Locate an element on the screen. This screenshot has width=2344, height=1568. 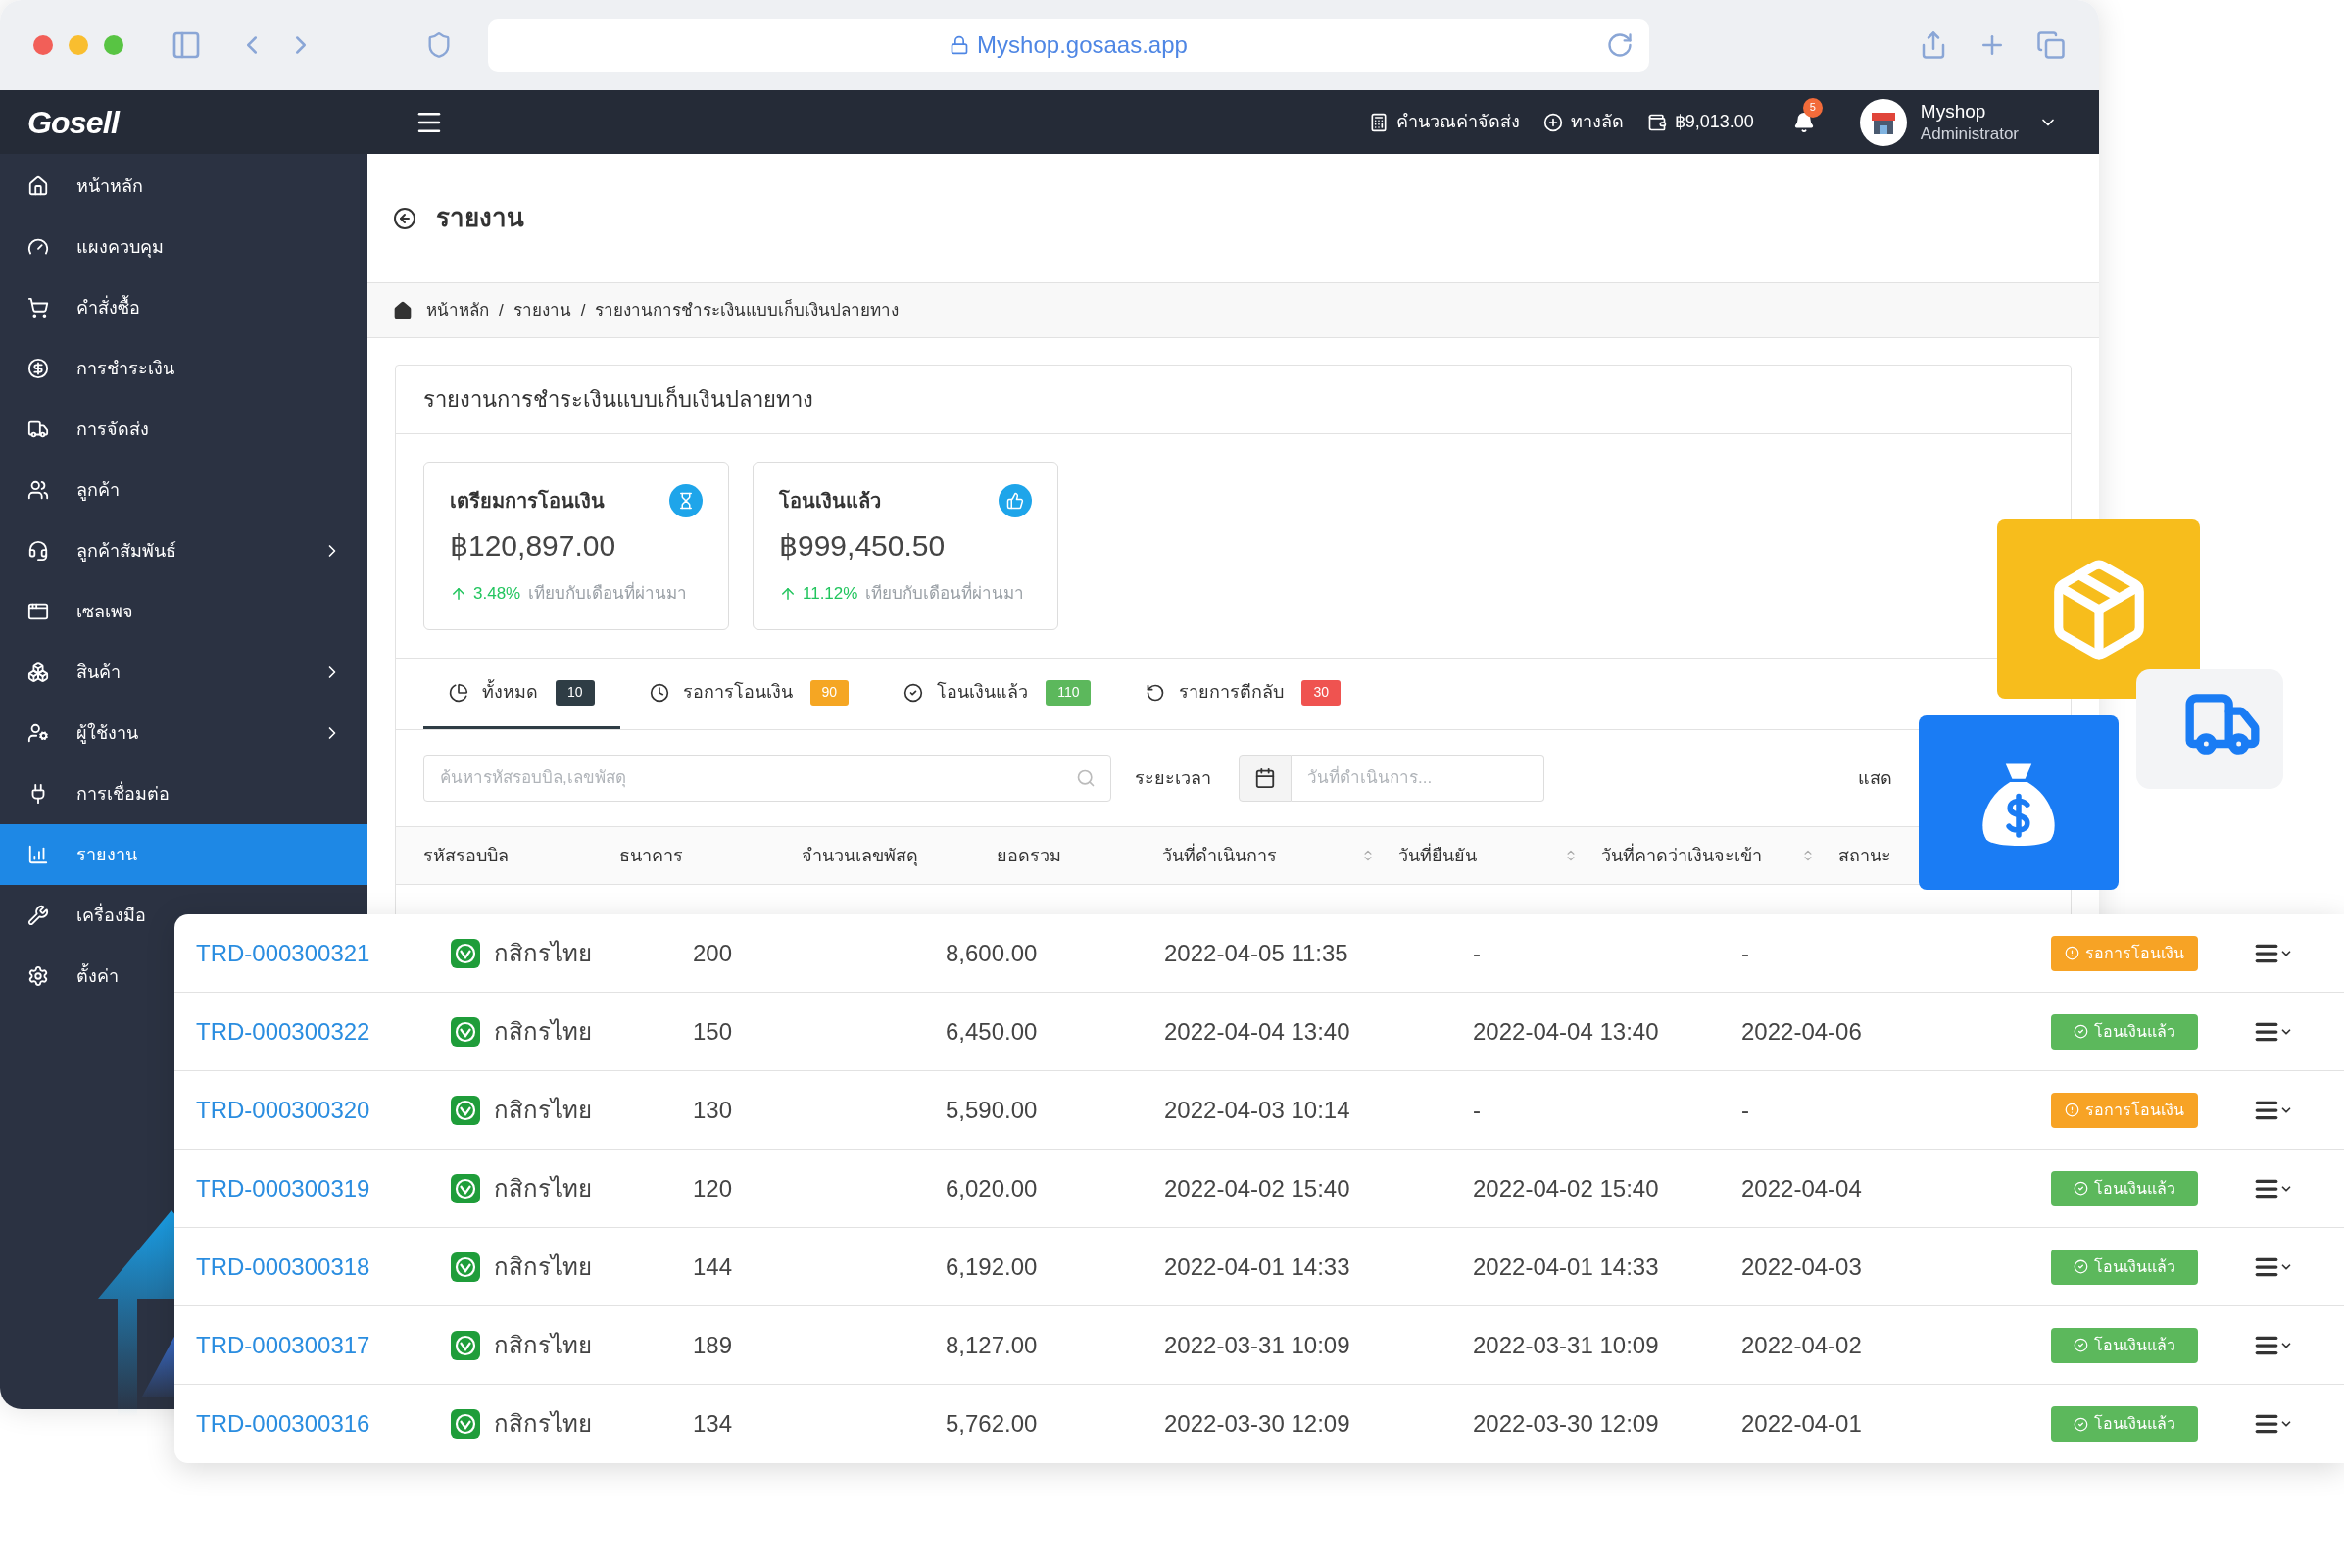
count-badge: 90 is located at coordinates (830, 692).